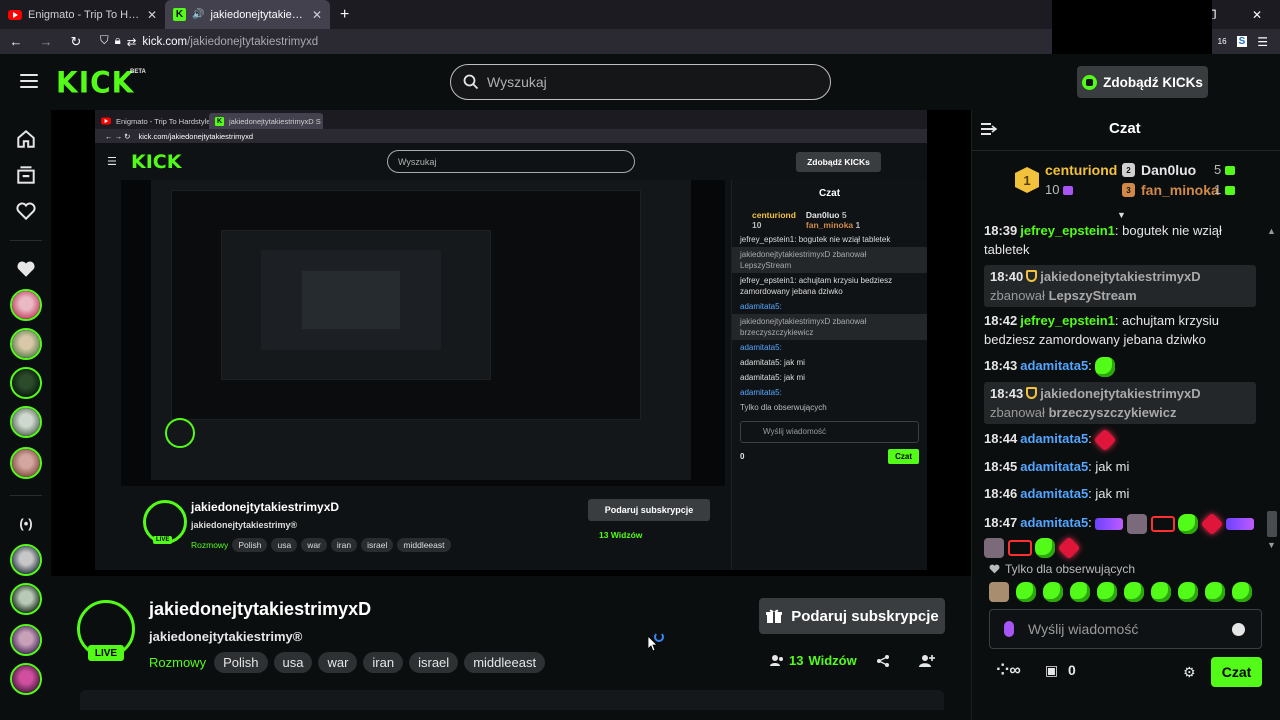 The width and height of the screenshot is (1280, 720). Describe the element at coordinates (1222, 41) in the screenshot. I see `extension-badge: 16` at that location.